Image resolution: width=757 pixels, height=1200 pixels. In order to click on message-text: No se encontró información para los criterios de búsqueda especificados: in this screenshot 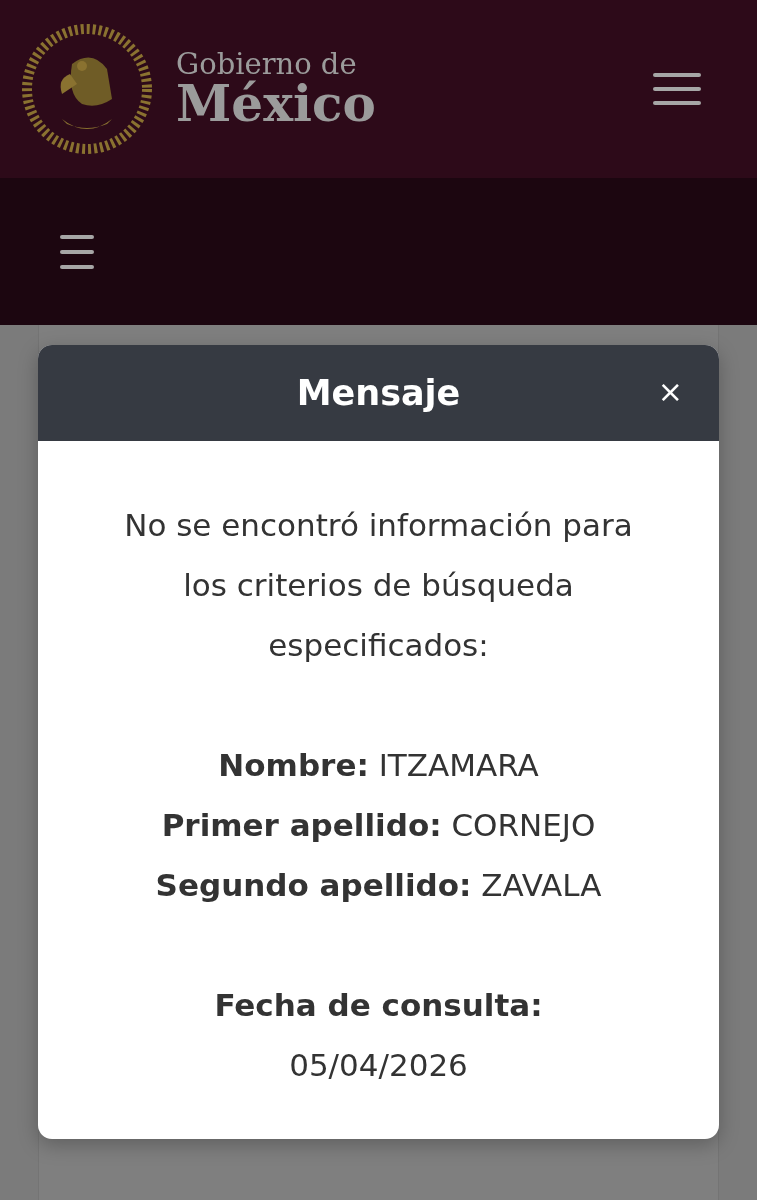, I will do `click(378, 585)`.